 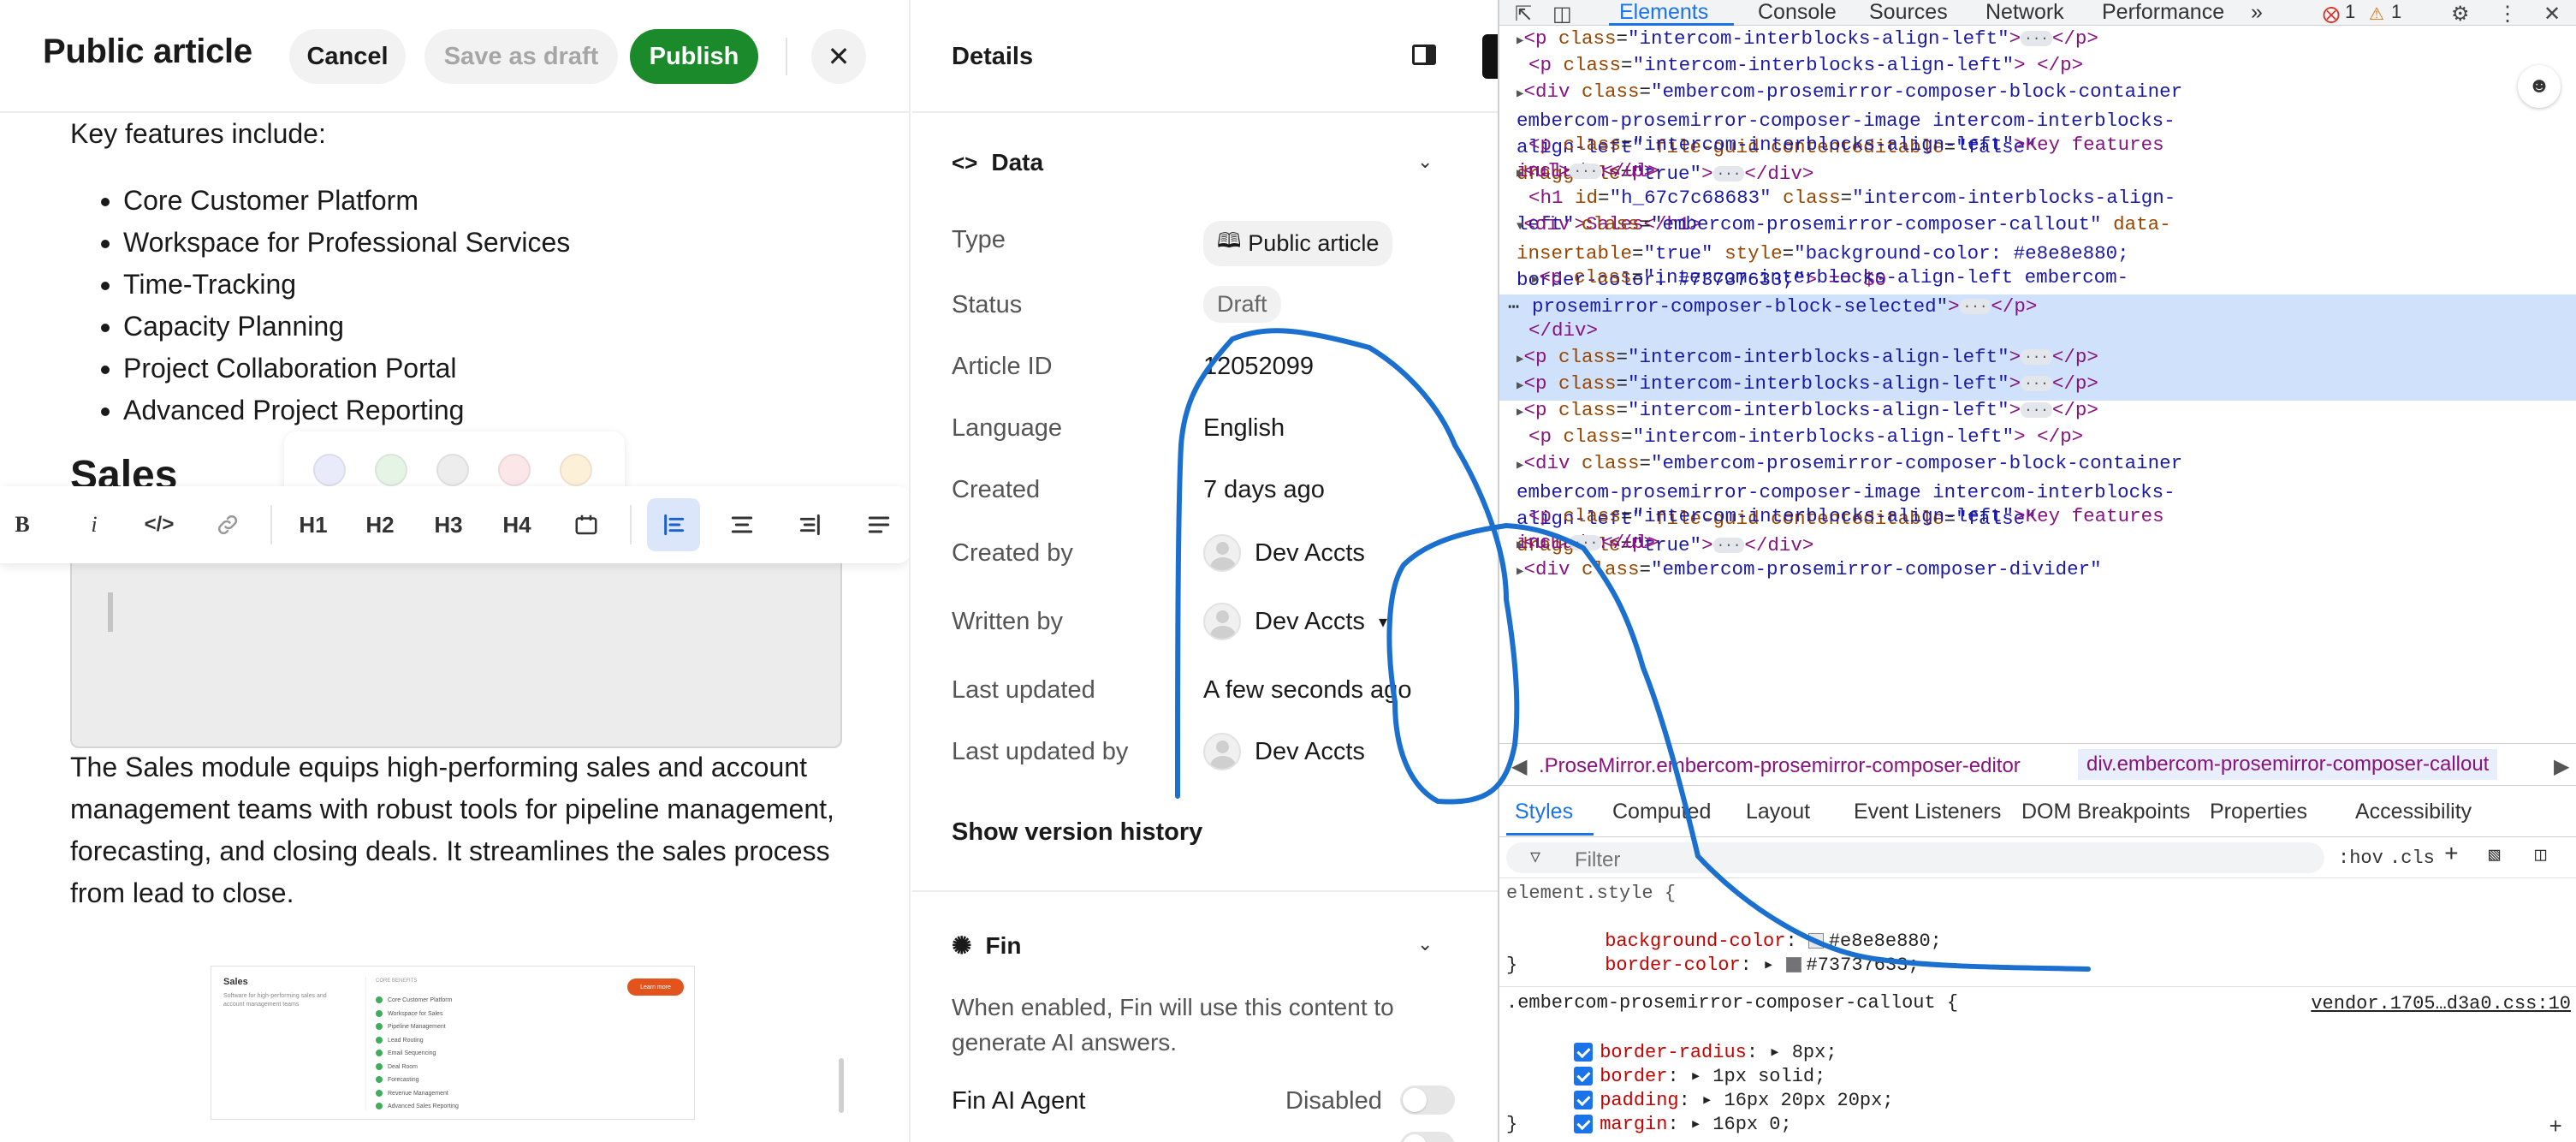 I want to click on tab-computed: Computed, so click(x=1661, y=812).